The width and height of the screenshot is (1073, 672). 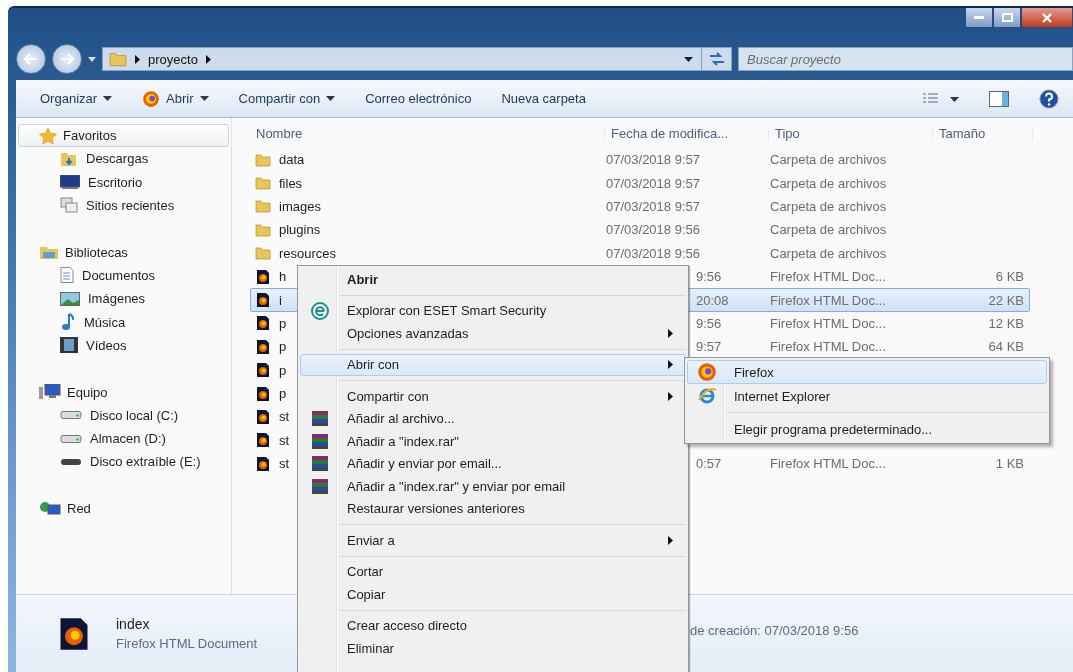 I want to click on file-name: h, so click(x=283, y=277).